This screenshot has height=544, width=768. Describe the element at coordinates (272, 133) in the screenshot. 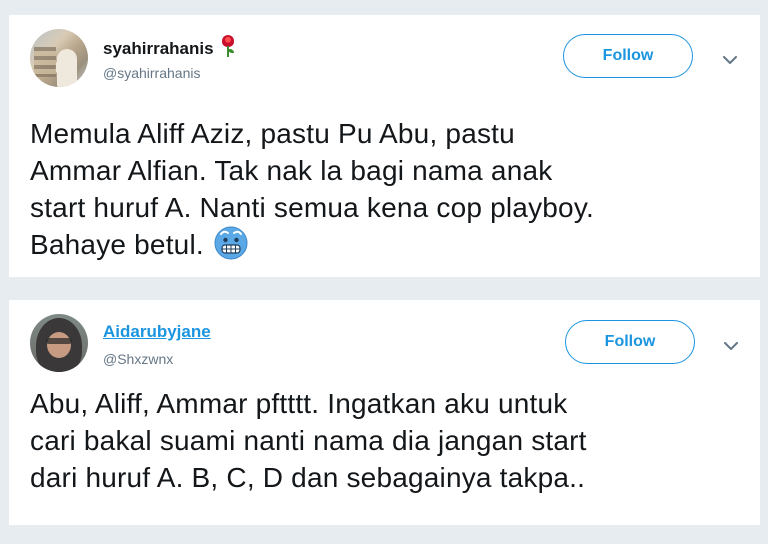

I see `tweet-text-line: Memula Aliff Aziz, pastu Pu Abu, pastu` at that location.